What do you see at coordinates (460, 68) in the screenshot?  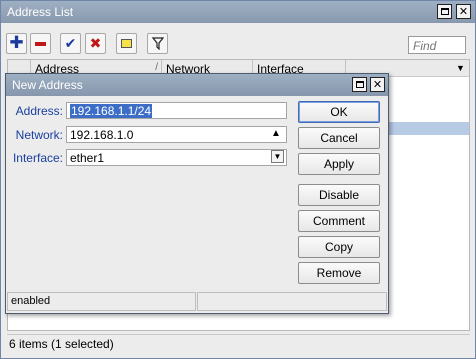 I see `column-menu-icon: ▼` at bounding box center [460, 68].